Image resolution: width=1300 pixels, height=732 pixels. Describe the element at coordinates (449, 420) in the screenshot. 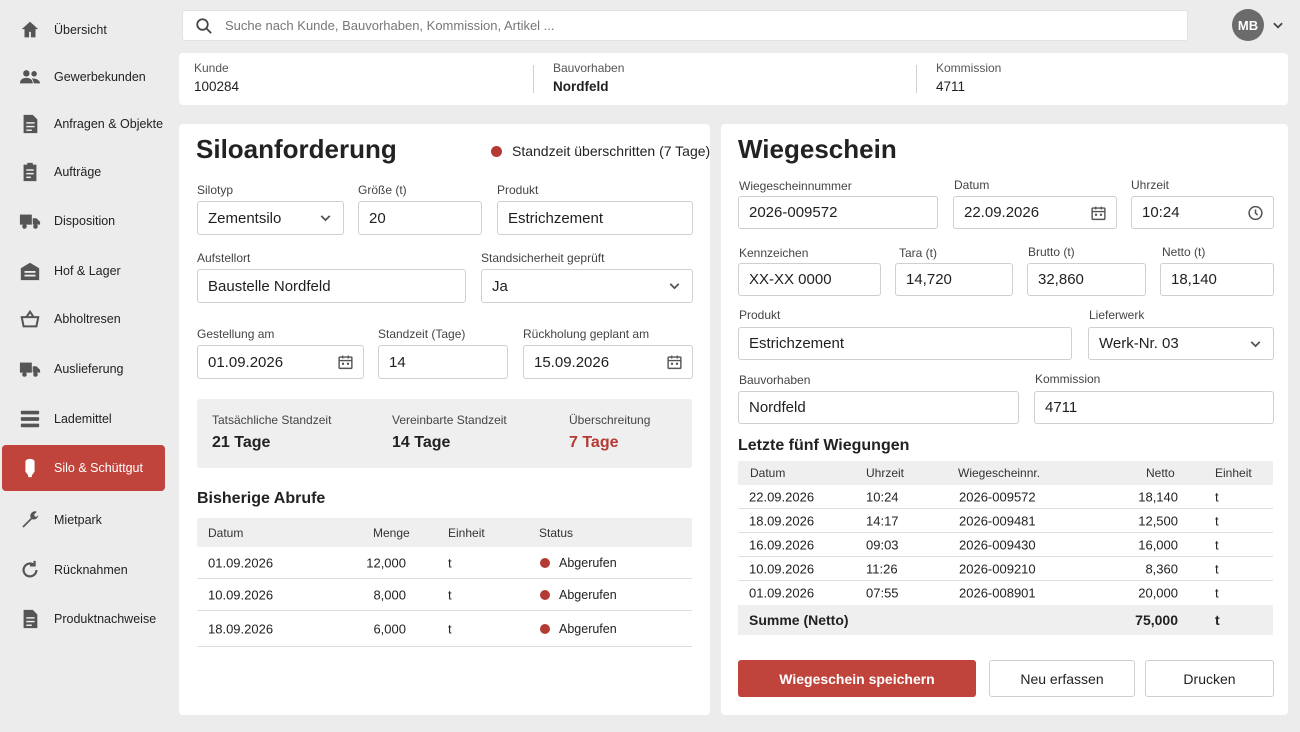

I see `summary-label: Vereinbarte Standzeit` at that location.